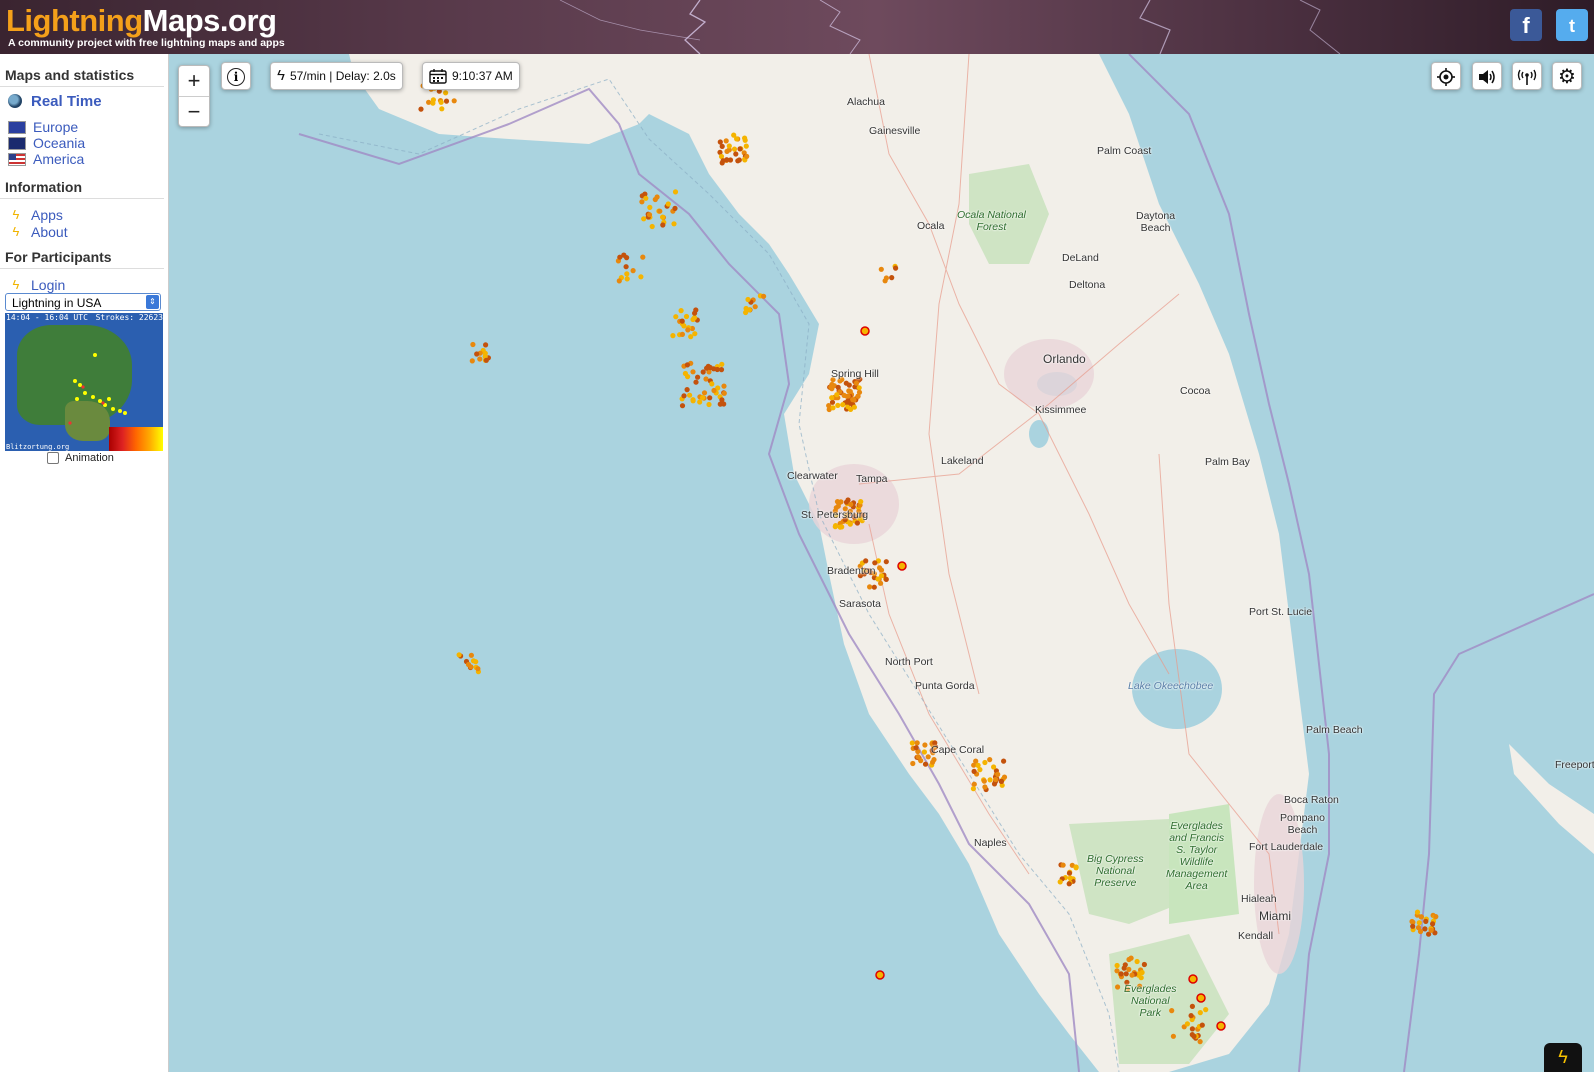 The image size is (1594, 1072). Describe the element at coordinates (80, 458) in the screenshot. I see `animation-toggle: Animation` at that location.